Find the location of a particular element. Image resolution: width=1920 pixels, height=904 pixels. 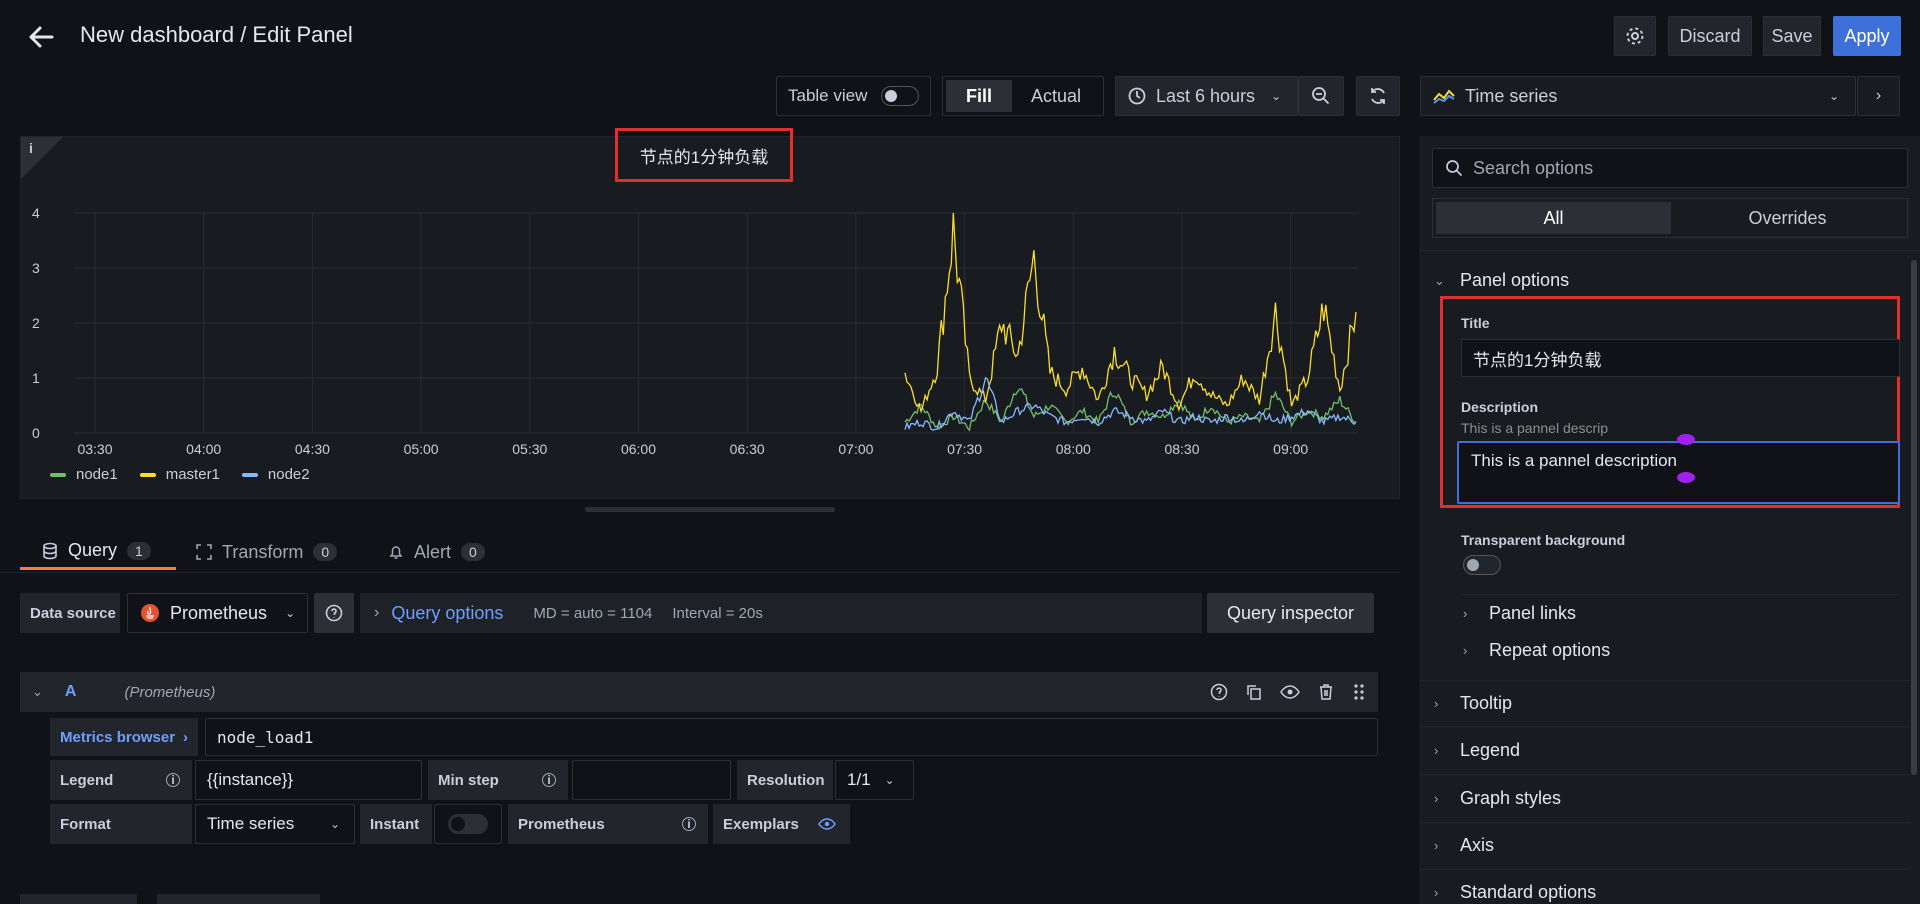

format-select: Time series ⌄ is located at coordinates (275, 824).